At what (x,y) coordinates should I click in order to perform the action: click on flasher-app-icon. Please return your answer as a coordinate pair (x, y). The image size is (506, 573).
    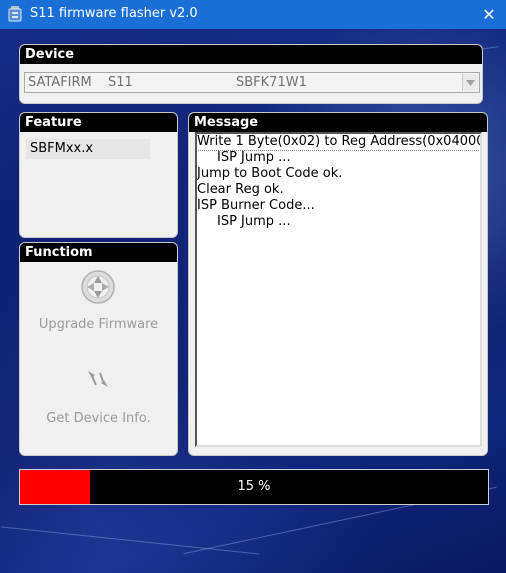
    Looking at the image, I should click on (15, 14).